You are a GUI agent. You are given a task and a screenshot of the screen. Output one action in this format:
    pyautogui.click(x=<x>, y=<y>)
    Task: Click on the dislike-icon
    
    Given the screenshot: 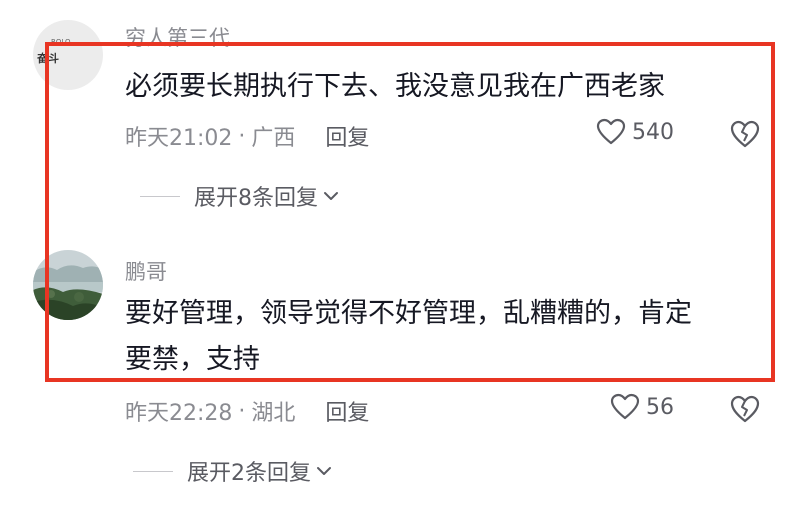 What is the action you would take?
    pyautogui.click(x=745, y=409)
    